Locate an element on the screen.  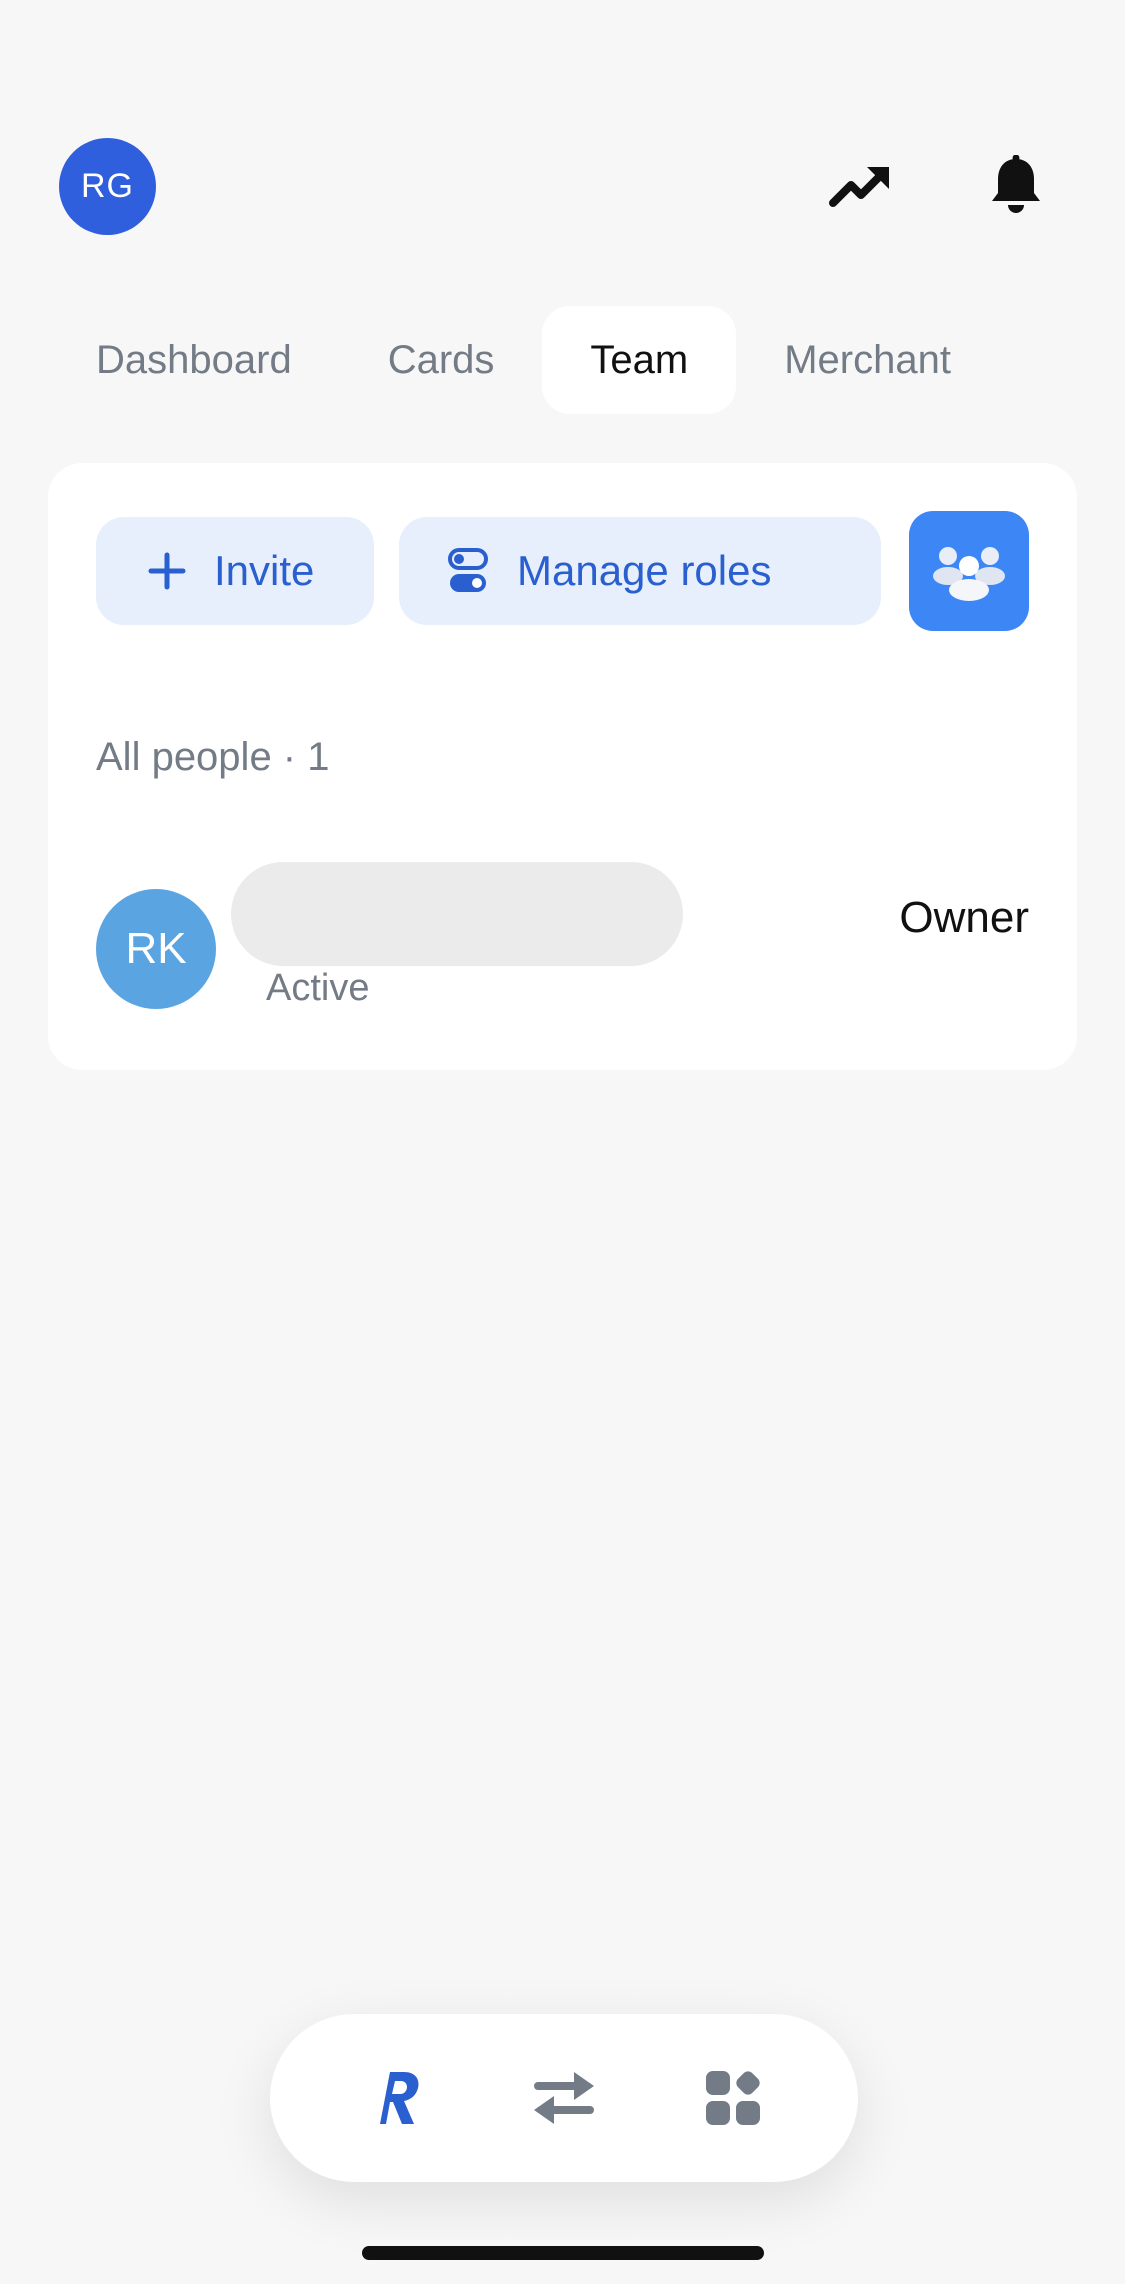
bell-icon is located at coordinates (1016, 184).